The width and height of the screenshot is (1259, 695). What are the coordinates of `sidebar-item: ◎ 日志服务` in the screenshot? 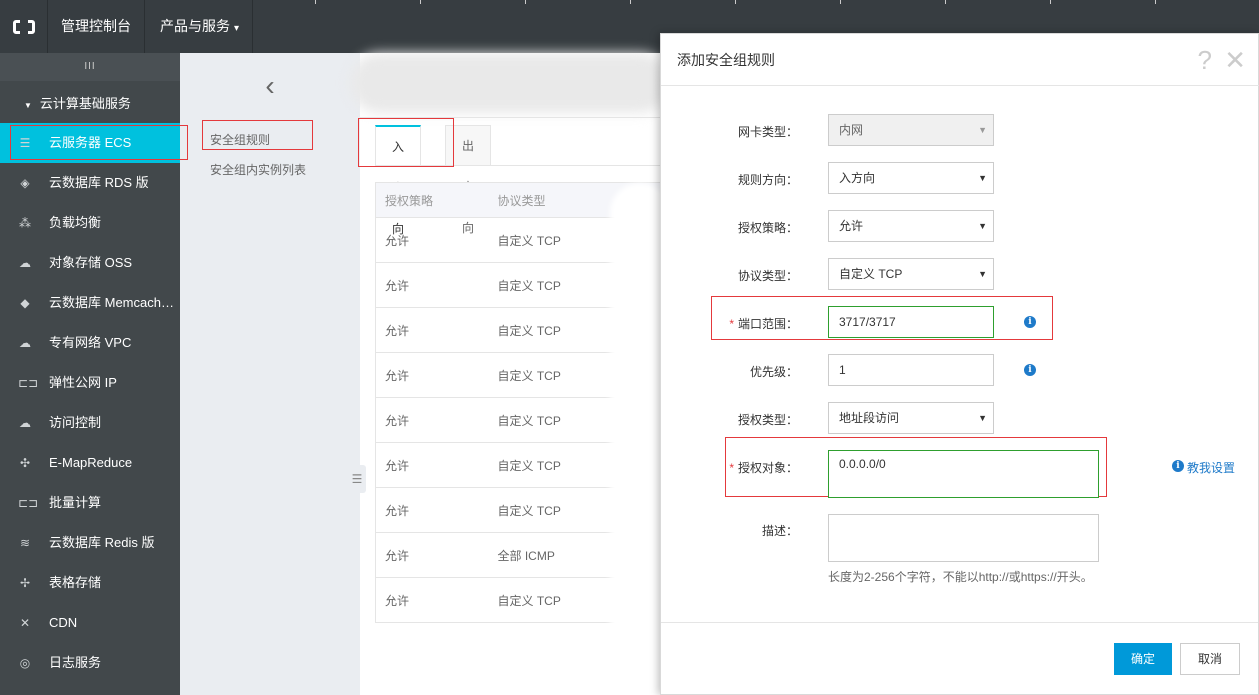 It's located at (90, 663).